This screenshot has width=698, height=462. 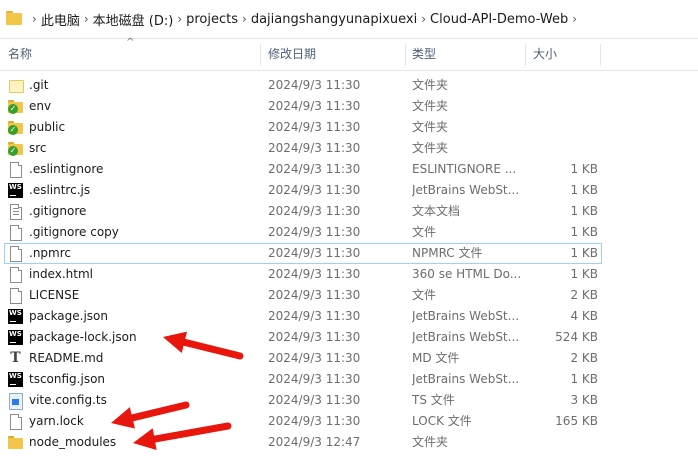 What do you see at coordinates (60, 190) in the screenshot?
I see `file-name: .eslintrc.js` at bounding box center [60, 190].